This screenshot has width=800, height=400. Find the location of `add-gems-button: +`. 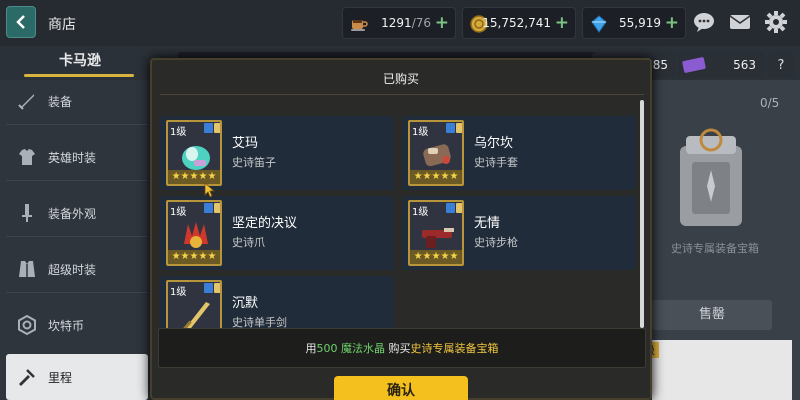

add-gems-button: + is located at coordinates (672, 23).